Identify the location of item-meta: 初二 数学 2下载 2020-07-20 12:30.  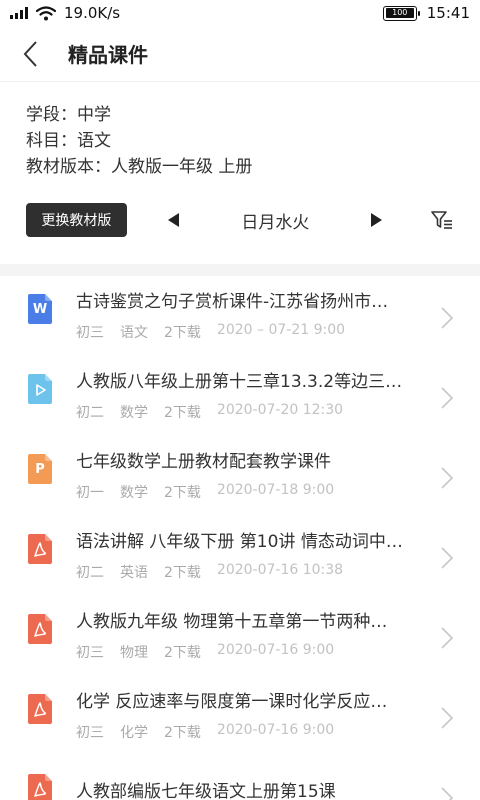
(278, 412).